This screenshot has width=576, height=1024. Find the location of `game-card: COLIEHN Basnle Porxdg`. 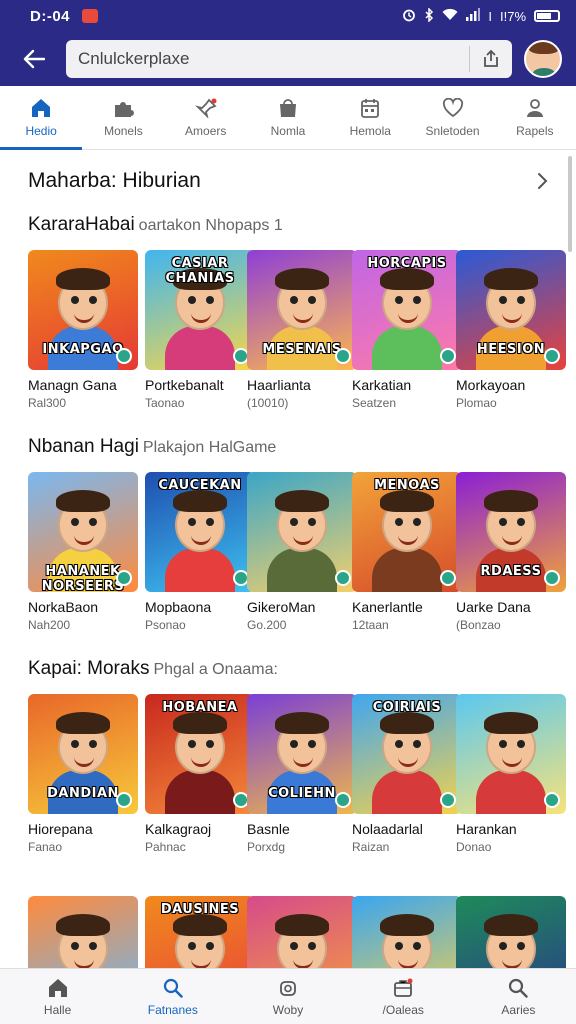

game-card: COLIEHN Basnle Porxdg is located at coordinates (302, 774).